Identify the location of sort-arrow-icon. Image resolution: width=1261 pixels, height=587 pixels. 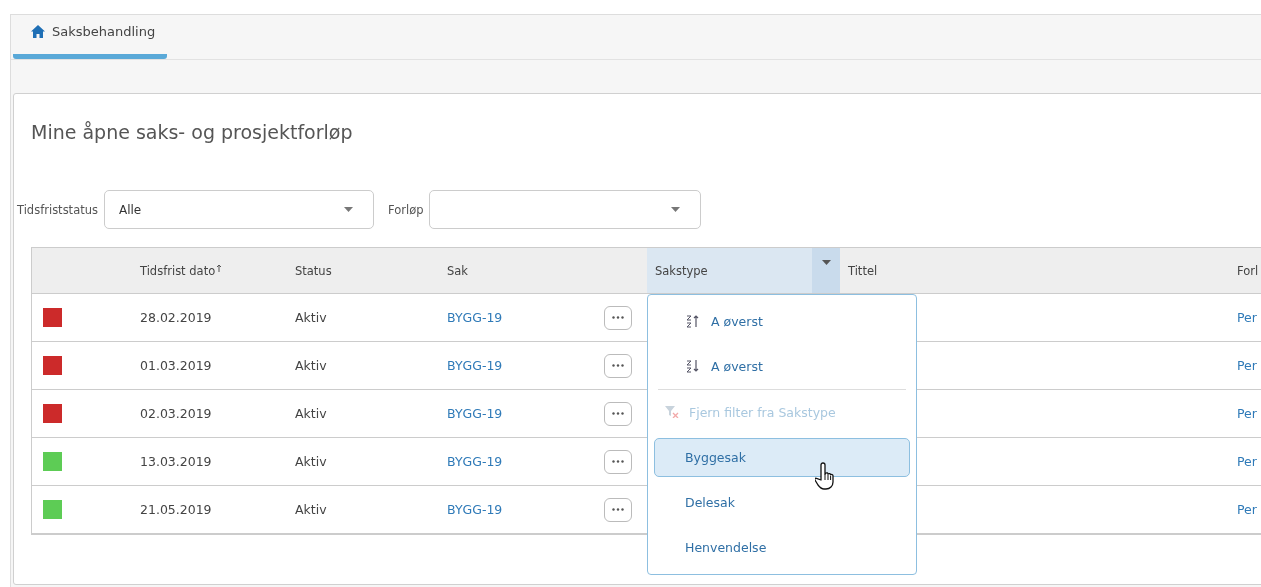
(219, 267).